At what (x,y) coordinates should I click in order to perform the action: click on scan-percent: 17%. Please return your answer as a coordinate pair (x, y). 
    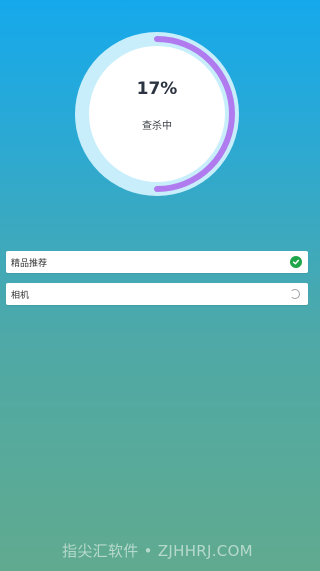
    Looking at the image, I should click on (157, 88).